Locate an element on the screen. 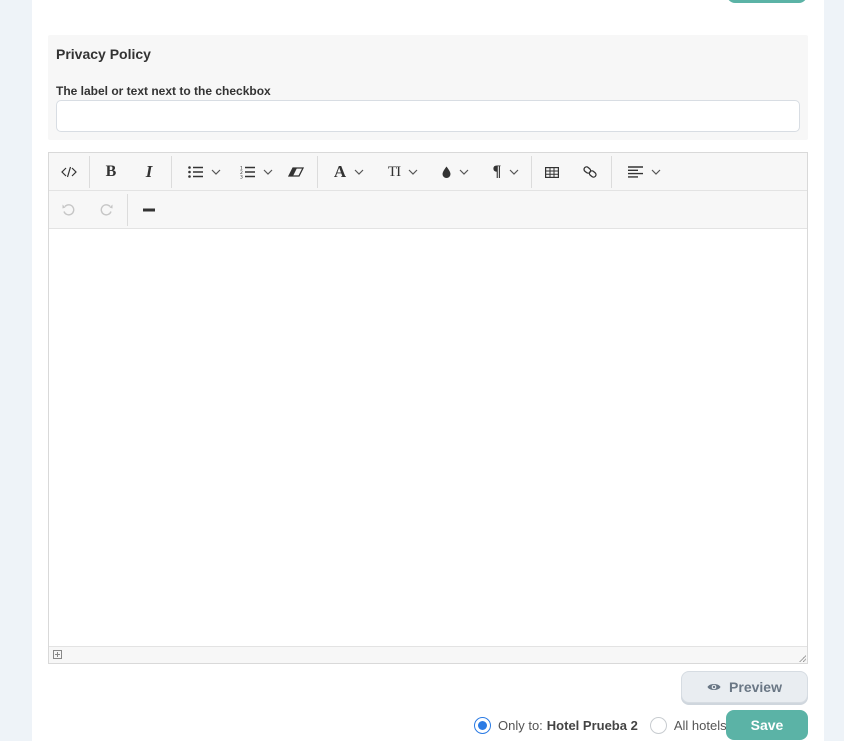  hr-icon is located at coordinates (149, 210).